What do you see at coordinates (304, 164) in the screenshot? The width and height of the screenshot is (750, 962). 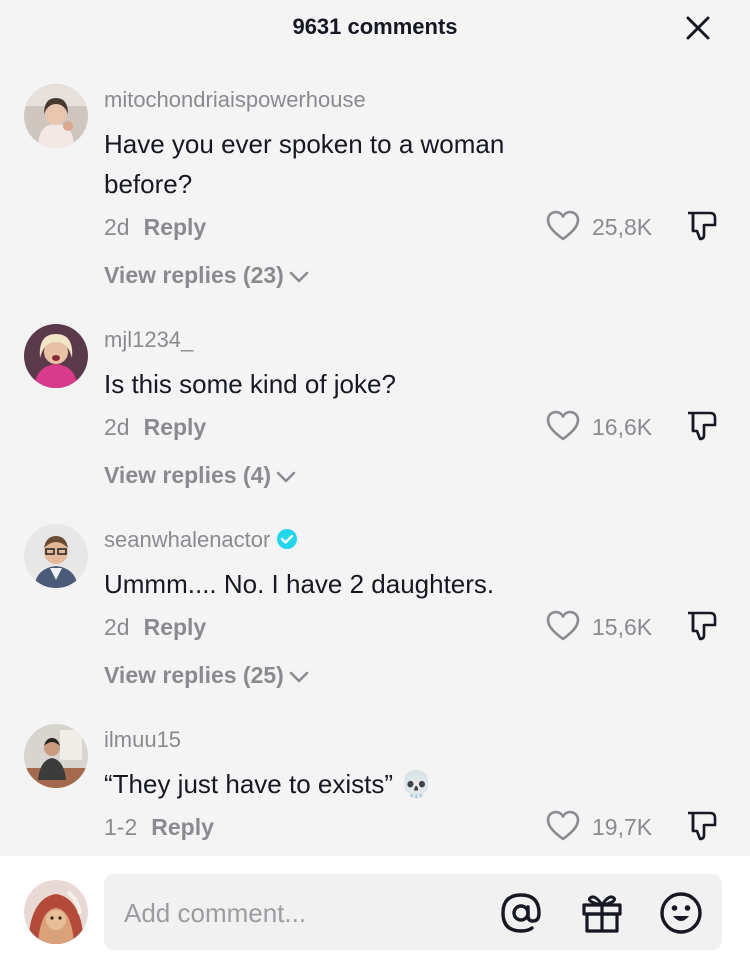 I see `comment-text: Have you ever spoken to a woman before?` at bounding box center [304, 164].